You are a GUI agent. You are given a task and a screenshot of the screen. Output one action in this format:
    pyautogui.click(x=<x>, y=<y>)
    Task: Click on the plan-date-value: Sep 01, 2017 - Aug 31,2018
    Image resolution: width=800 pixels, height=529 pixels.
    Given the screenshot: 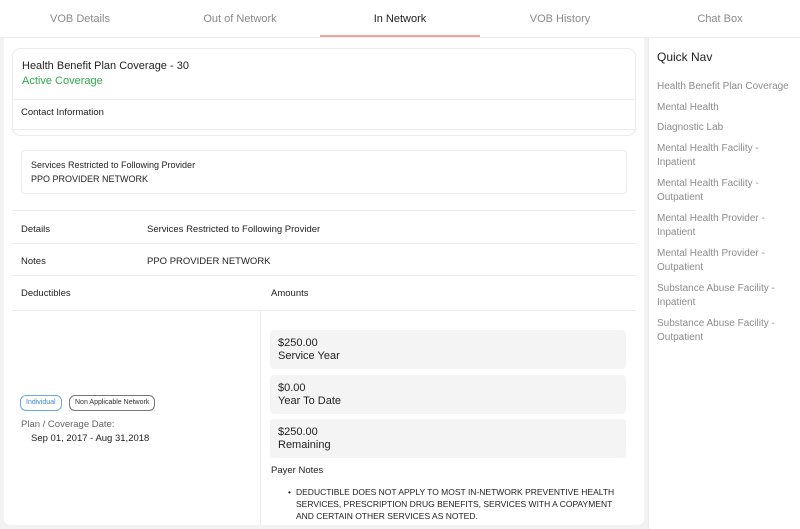 What is the action you would take?
    pyautogui.click(x=90, y=438)
    